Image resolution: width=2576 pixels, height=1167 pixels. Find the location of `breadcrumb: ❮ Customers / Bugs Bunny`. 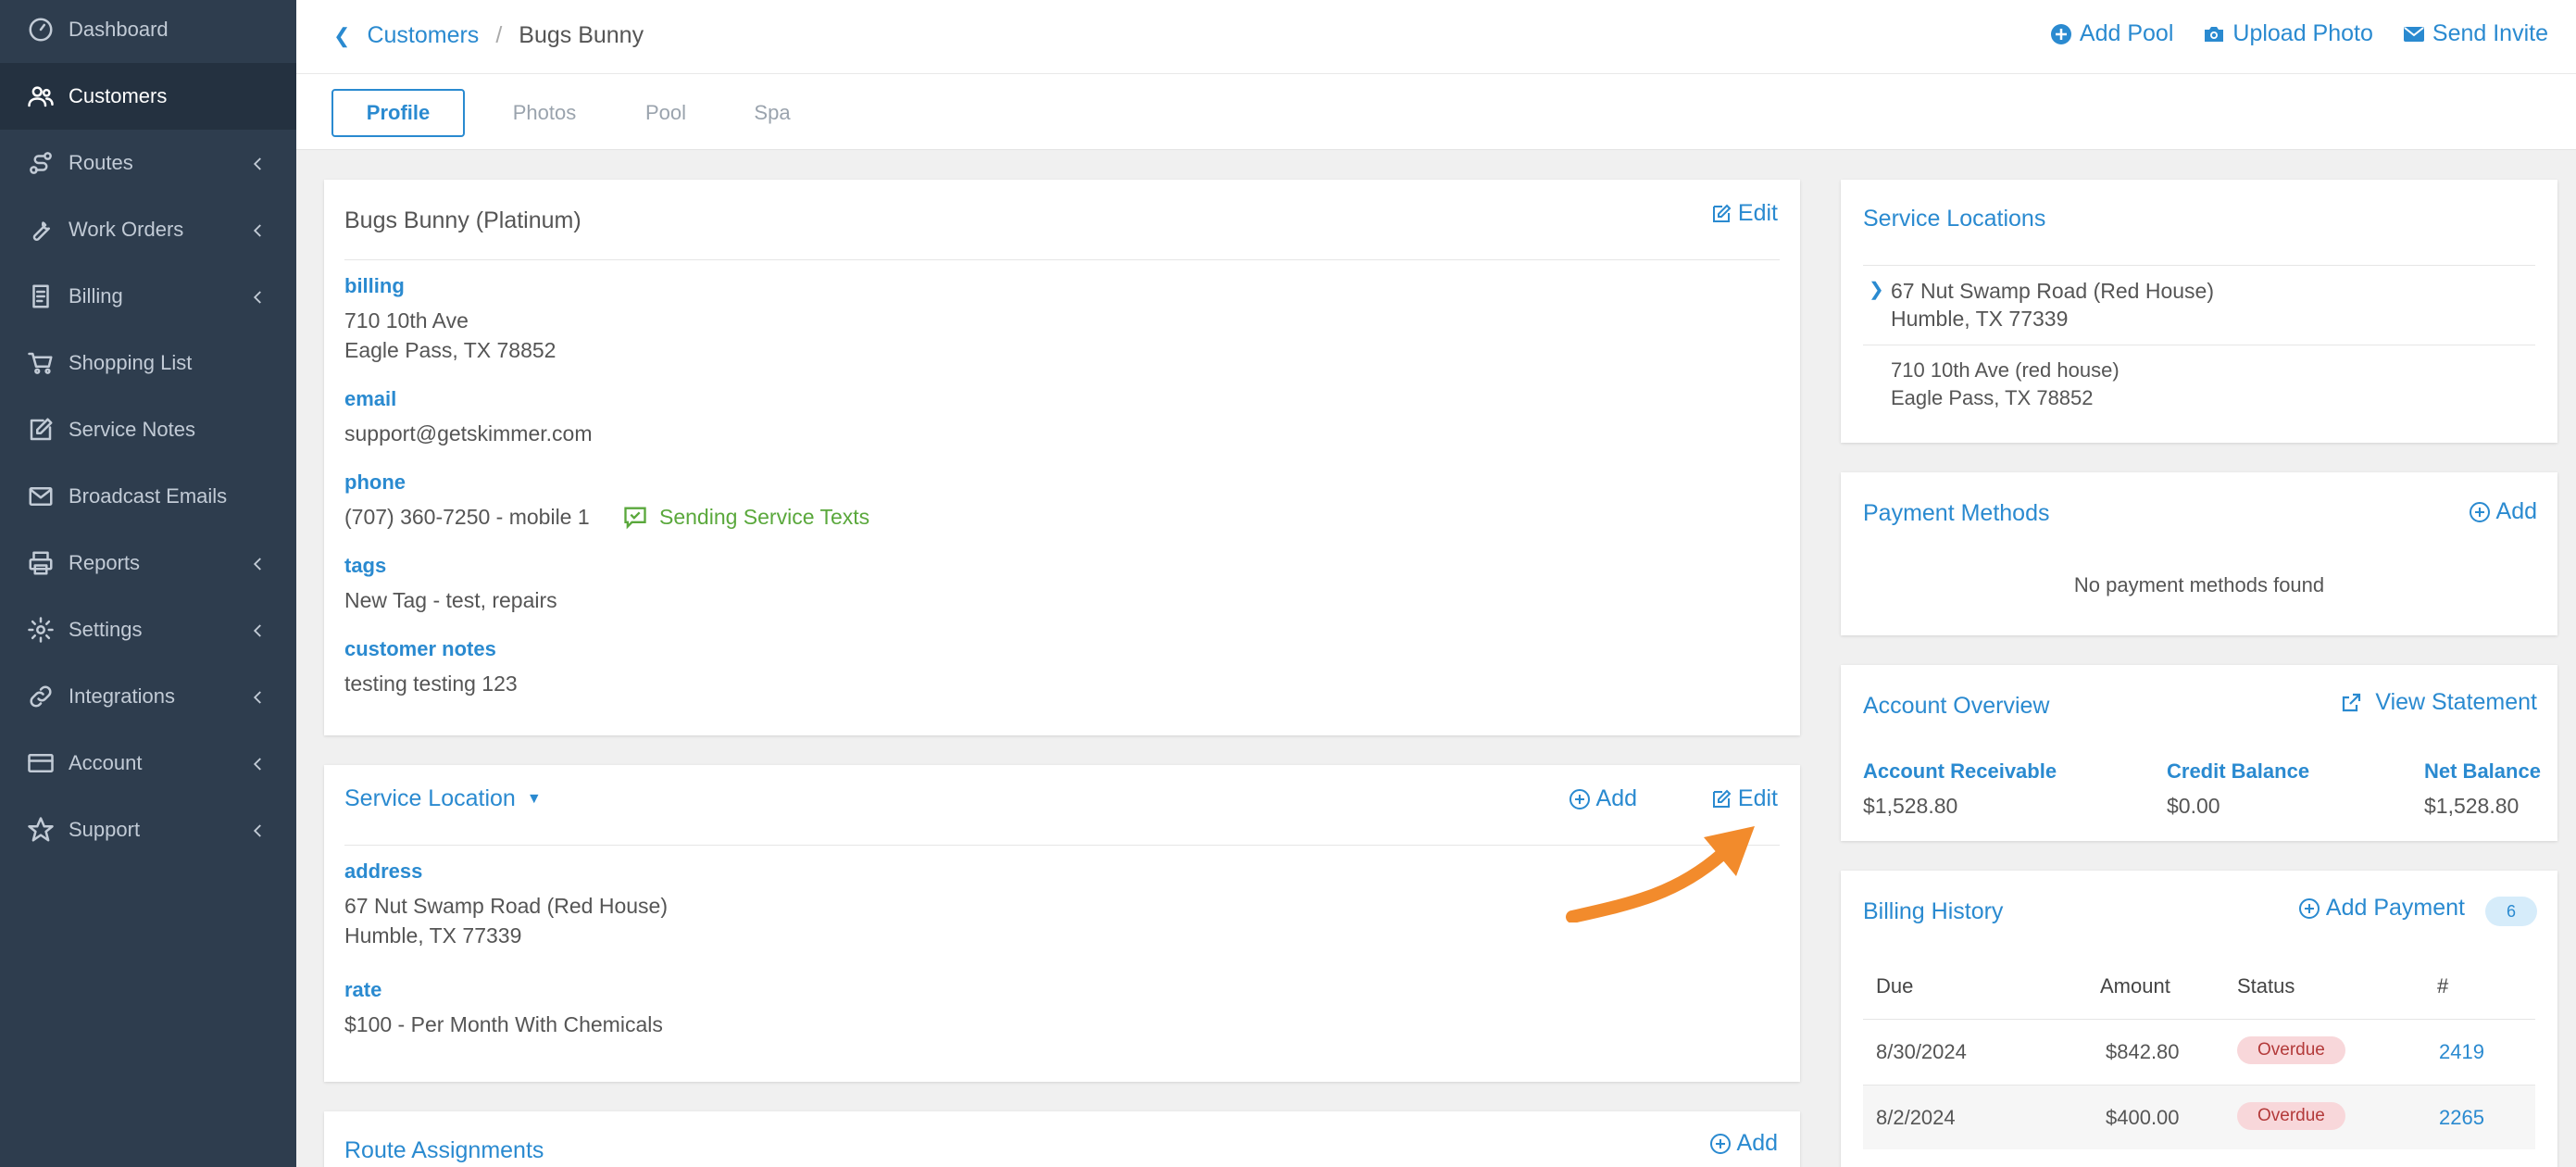

breadcrumb: ❮ Customers / Bugs Bunny is located at coordinates (489, 36).